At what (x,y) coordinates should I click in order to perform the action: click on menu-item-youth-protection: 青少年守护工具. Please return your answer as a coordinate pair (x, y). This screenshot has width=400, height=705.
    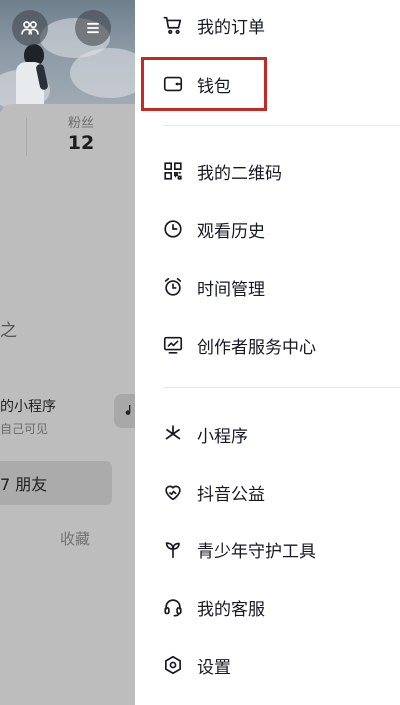
    Looking at the image, I should click on (238, 549).